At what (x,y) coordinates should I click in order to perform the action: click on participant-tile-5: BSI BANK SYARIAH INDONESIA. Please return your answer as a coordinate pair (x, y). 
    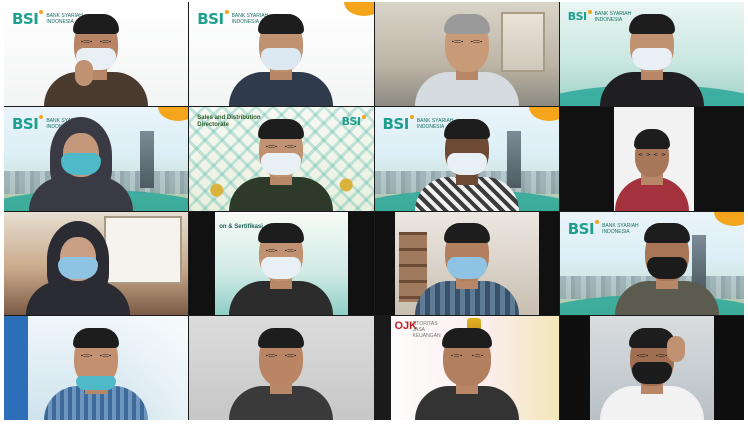
    Looking at the image, I should click on (96, 158).